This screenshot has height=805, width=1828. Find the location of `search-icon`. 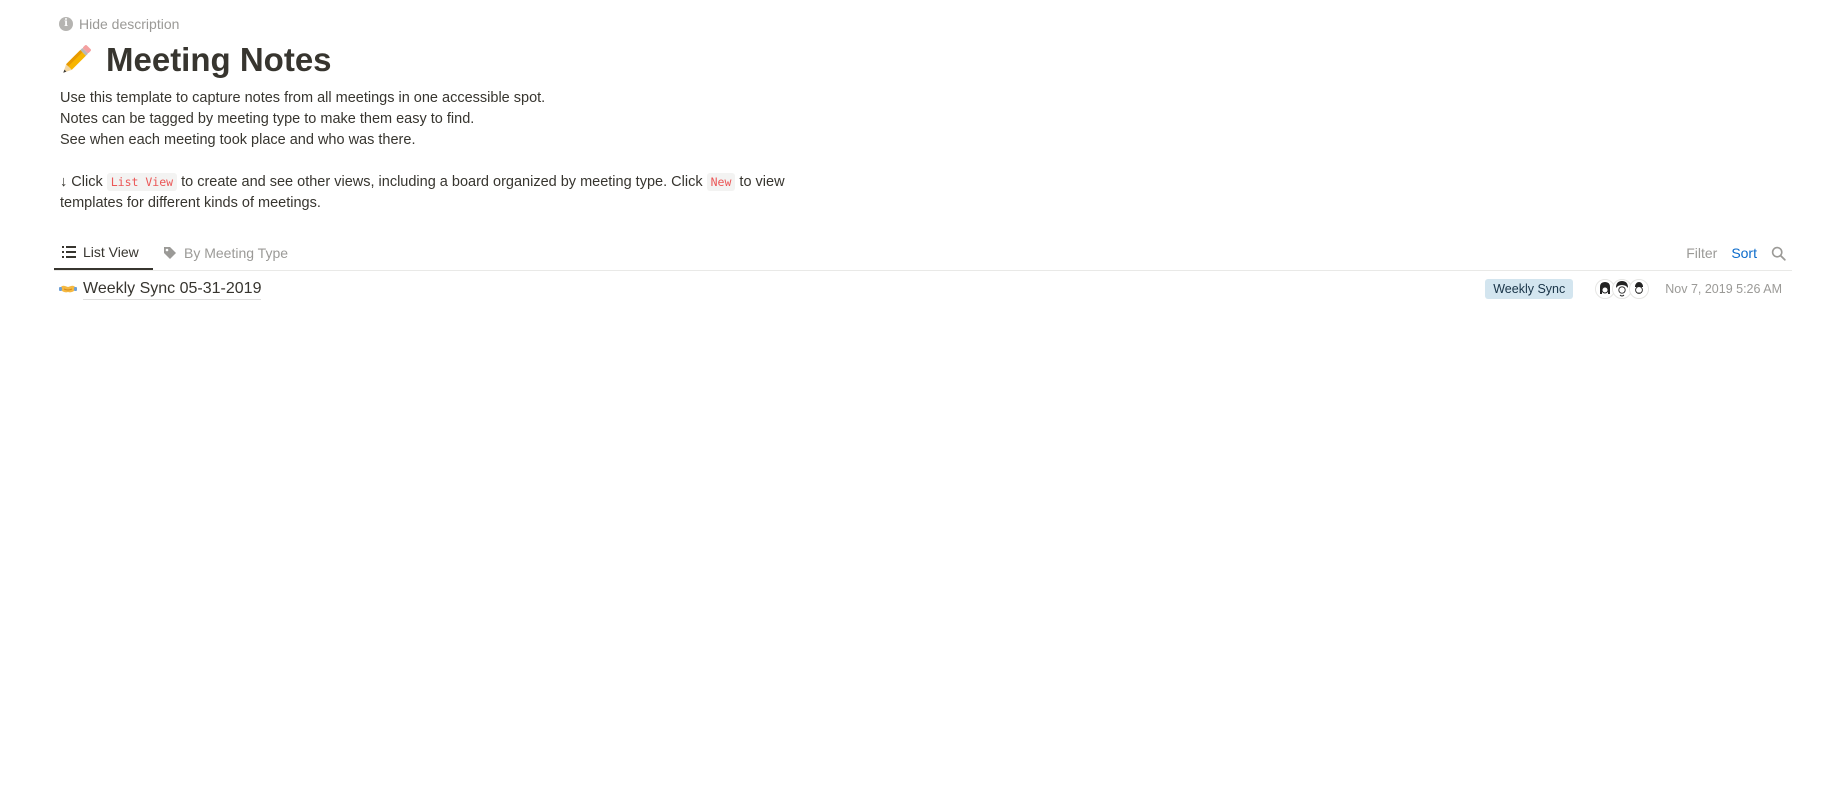

search-icon is located at coordinates (1778, 253).